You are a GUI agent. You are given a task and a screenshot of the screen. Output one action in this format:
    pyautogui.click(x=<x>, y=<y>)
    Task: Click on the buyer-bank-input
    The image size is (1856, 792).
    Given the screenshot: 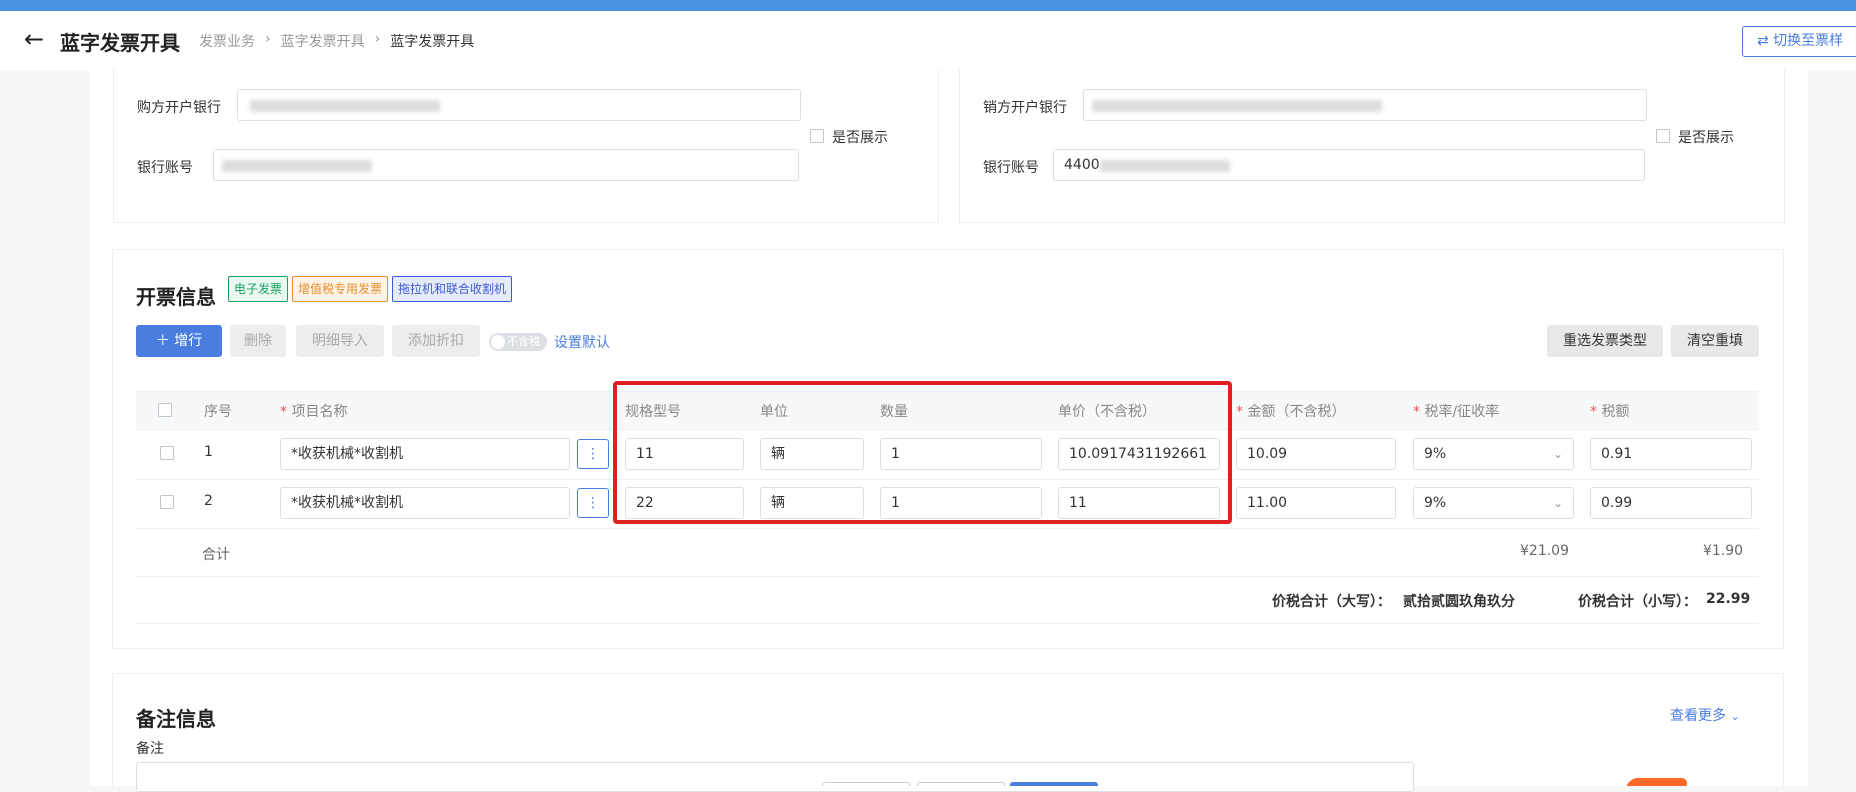 What is the action you would take?
    pyautogui.click(x=519, y=105)
    